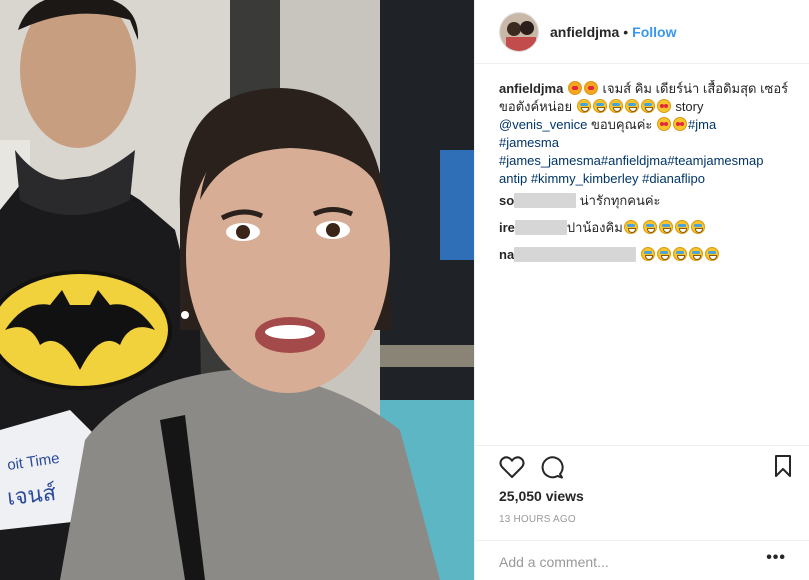  Describe the element at coordinates (594, 227) in the screenshot. I see `comment-text: ปาน้องคิม` at that location.